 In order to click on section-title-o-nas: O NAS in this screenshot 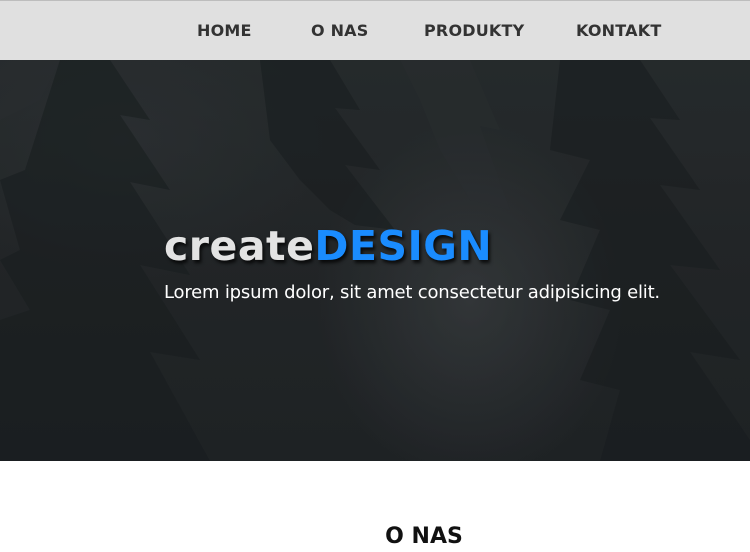, I will do `click(424, 536)`.